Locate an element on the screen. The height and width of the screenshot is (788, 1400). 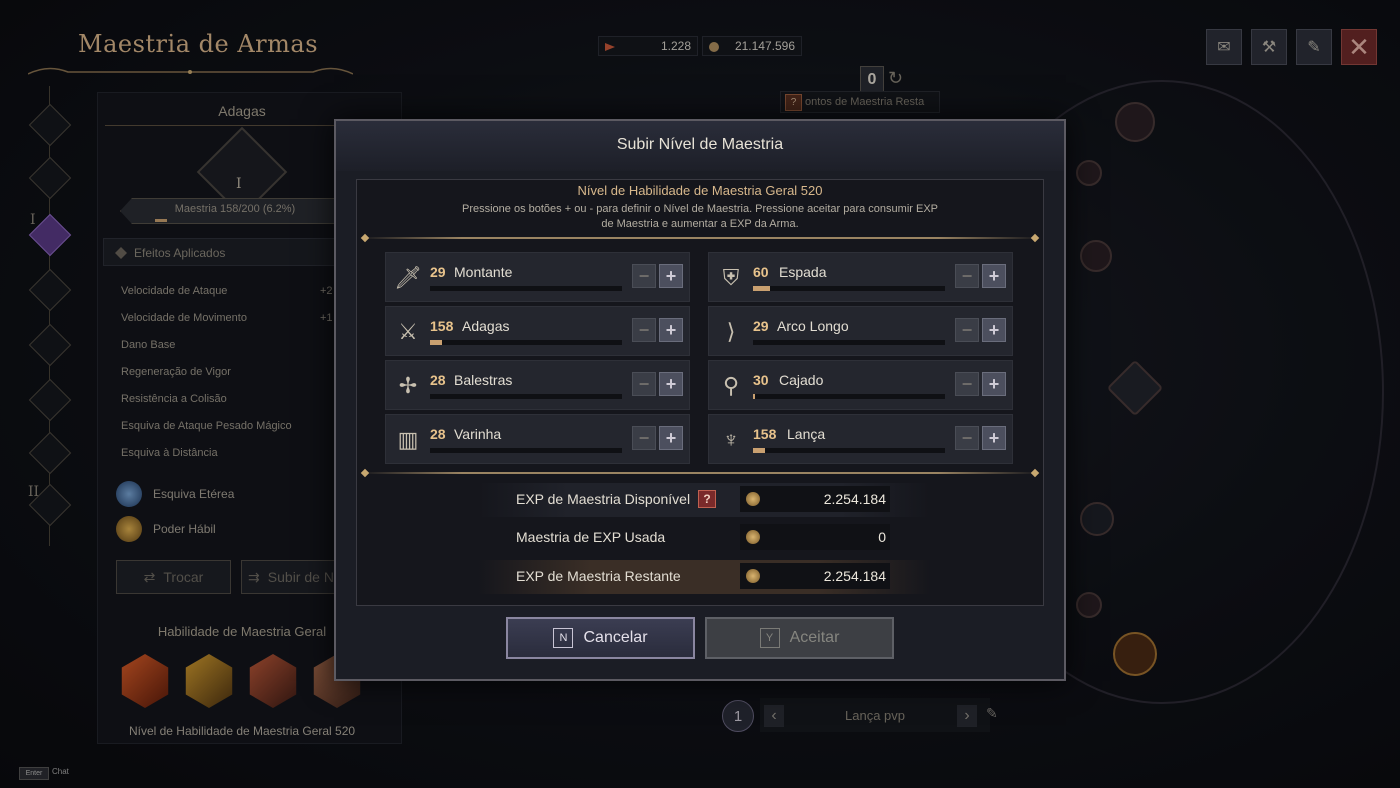
weapon-row-staff: ⚲ 30 Cajado − + is located at coordinates (860, 385).